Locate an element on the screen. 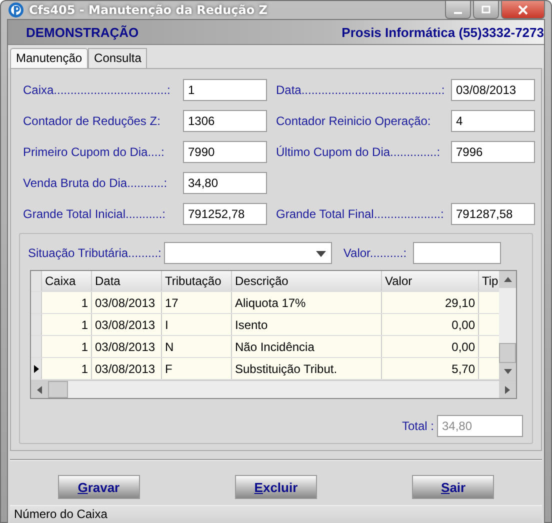 This screenshot has width=552, height=523. column-header: Valor is located at coordinates (430, 281).